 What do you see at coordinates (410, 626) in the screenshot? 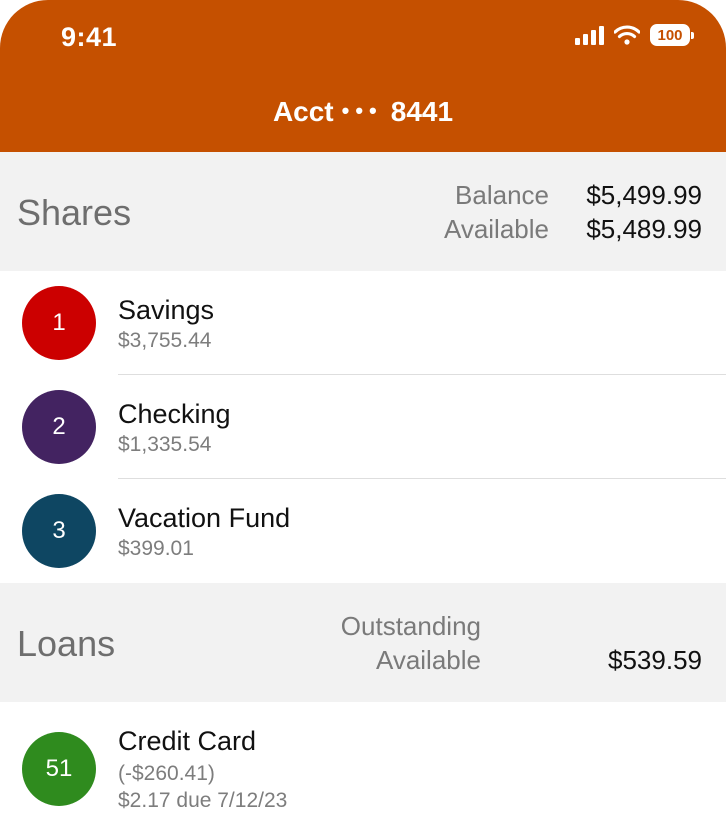
I see `loans-outstanding-label: Outstanding` at bounding box center [410, 626].